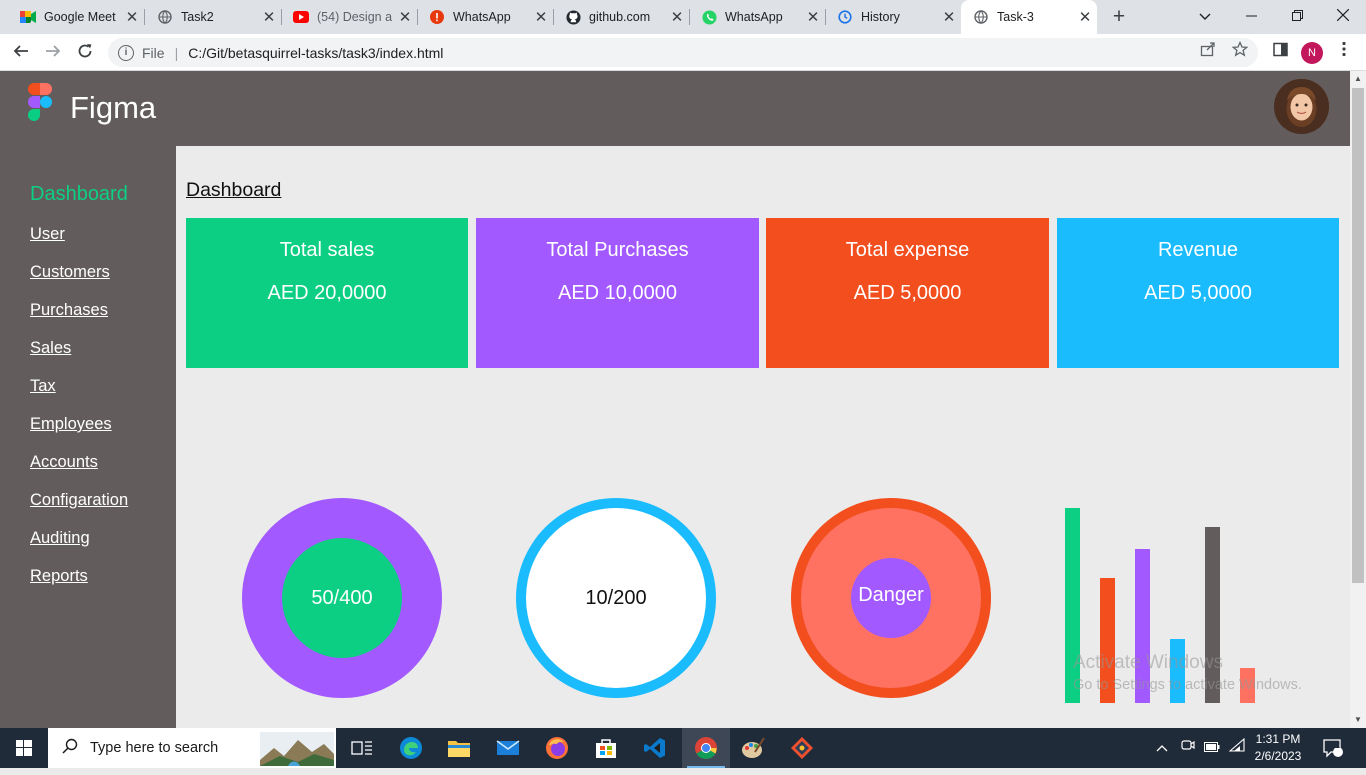 This screenshot has width=1366, height=775. Describe the element at coordinates (1190, 748) in the screenshot. I see `meet-now-icon` at that location.